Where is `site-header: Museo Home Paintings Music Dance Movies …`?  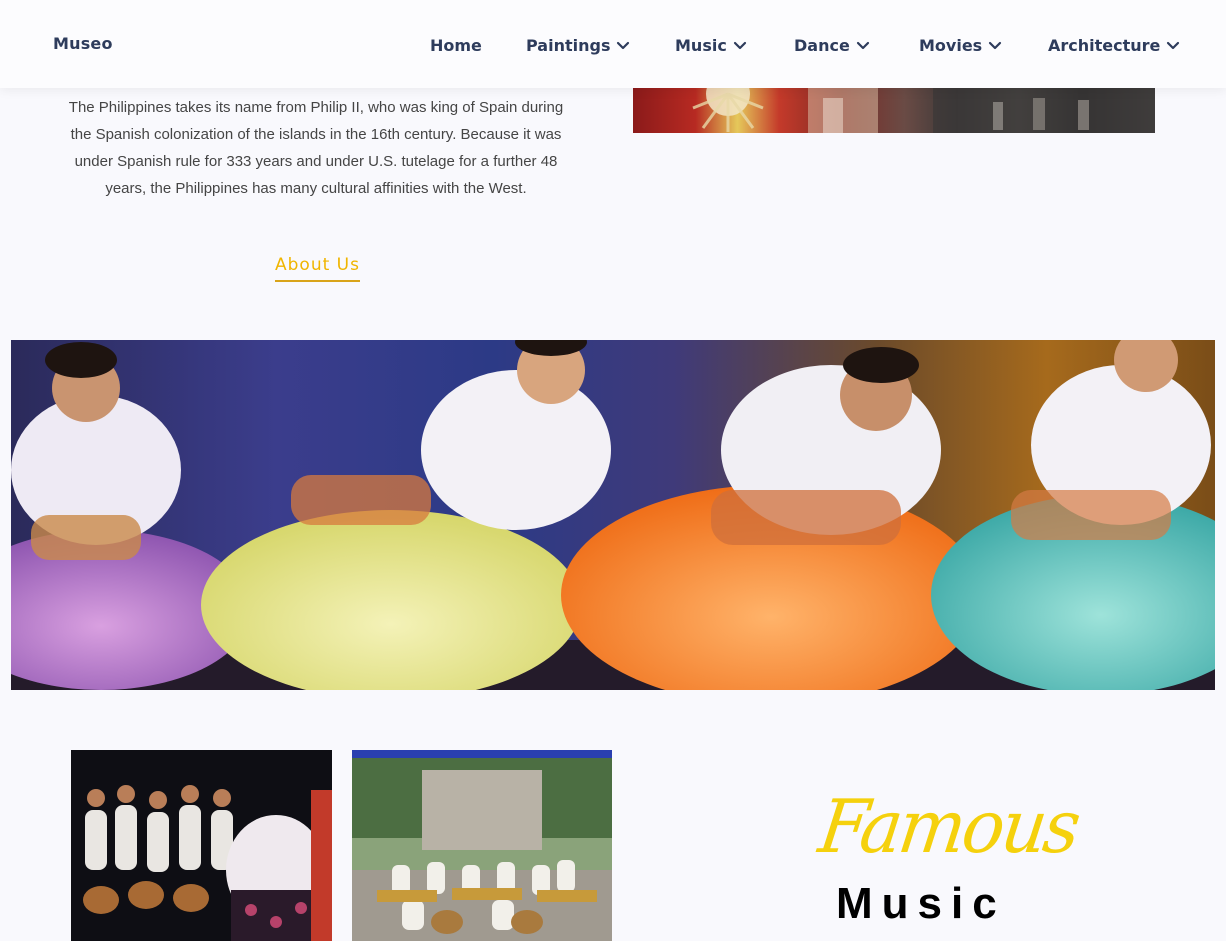
site-header: Museo Home Paintings Music Dance Movies … is located at coordinates (613, 44).